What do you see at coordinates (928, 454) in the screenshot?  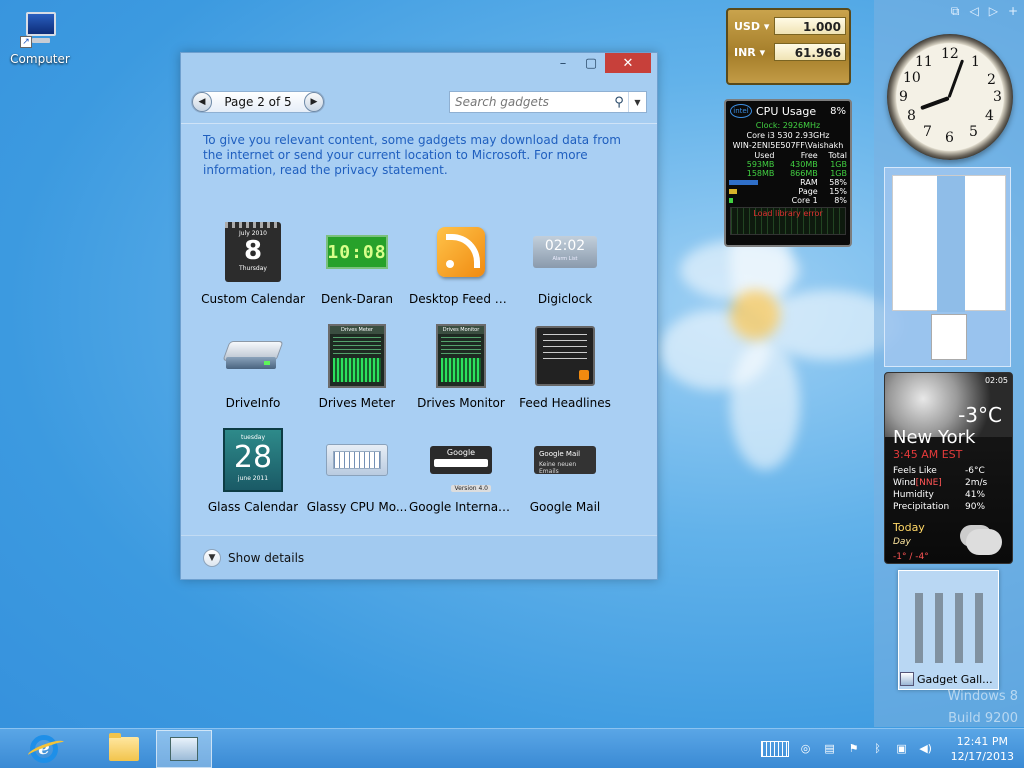 I see `weather-local-time: 3:45 AM EST` at bounding box center [928, 454].